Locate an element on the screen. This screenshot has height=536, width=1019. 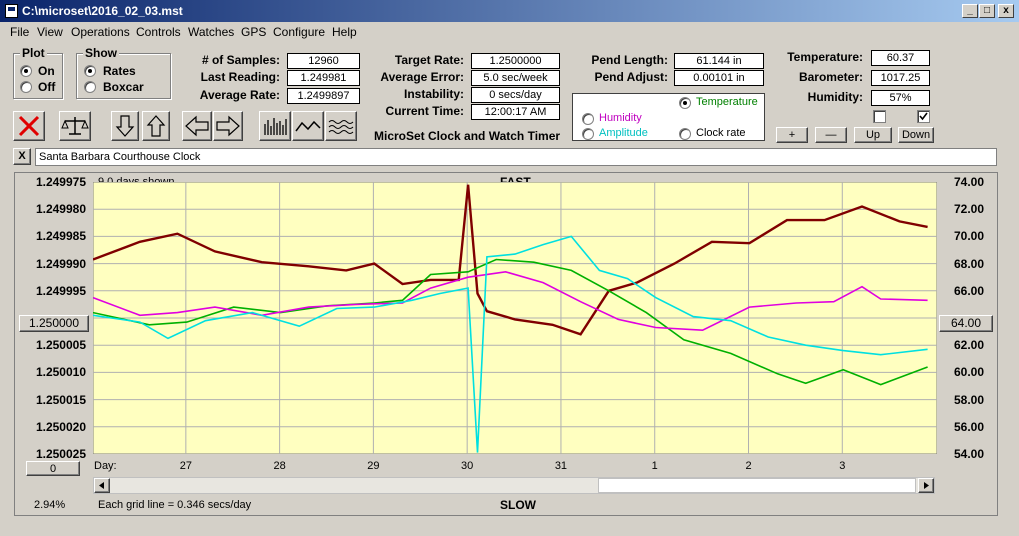
y-left-tick-label: 1.249985 is located at coordinates (60, 236).